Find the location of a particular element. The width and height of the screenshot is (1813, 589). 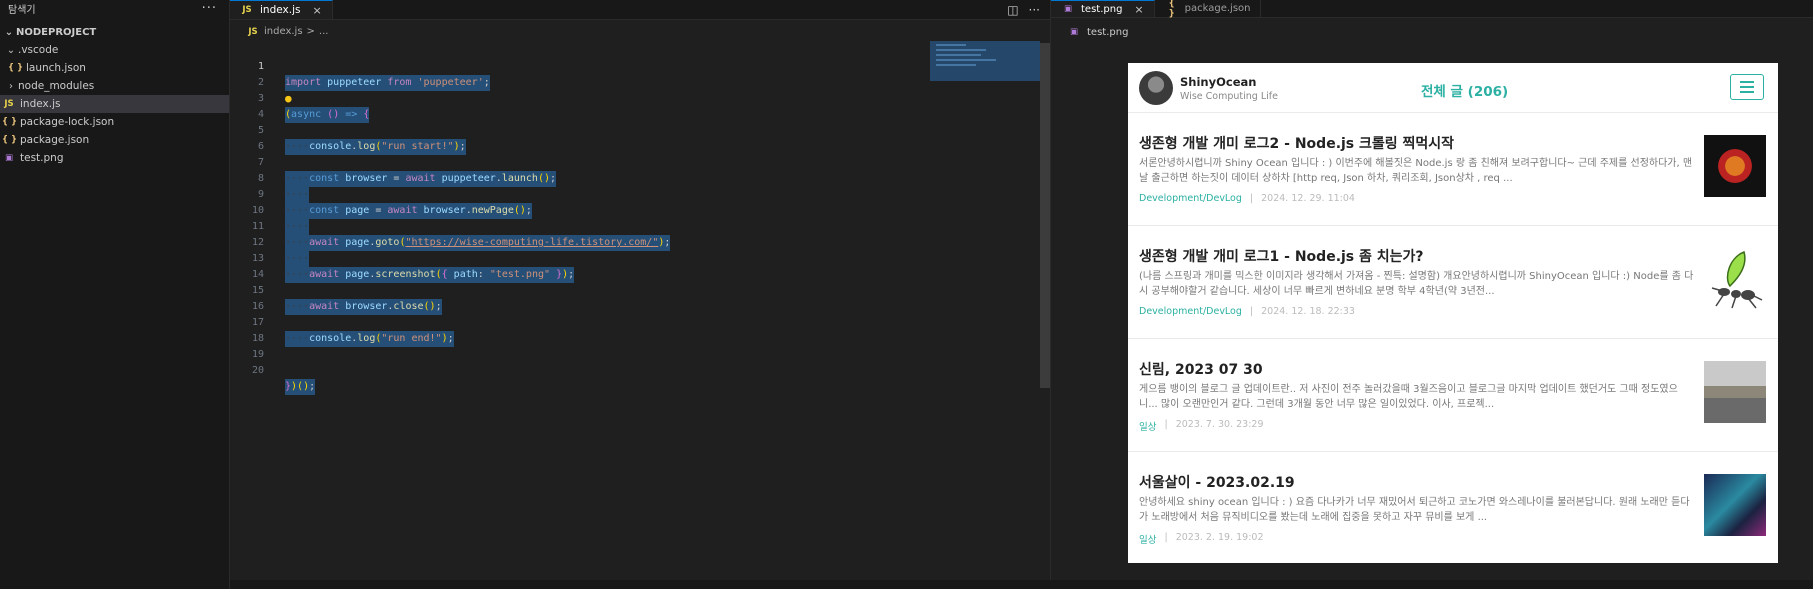

tab-label: package.json is located at coordinates (1217, 8).